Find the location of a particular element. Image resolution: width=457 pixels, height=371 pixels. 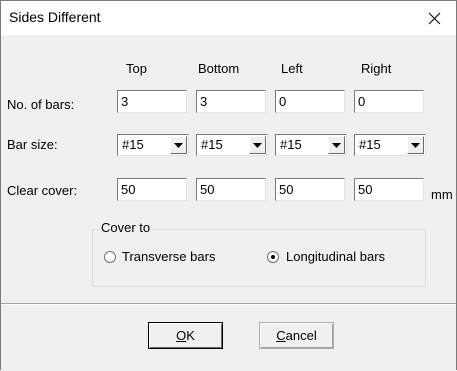

radio-button-selected is located at coordinates (273, 257).